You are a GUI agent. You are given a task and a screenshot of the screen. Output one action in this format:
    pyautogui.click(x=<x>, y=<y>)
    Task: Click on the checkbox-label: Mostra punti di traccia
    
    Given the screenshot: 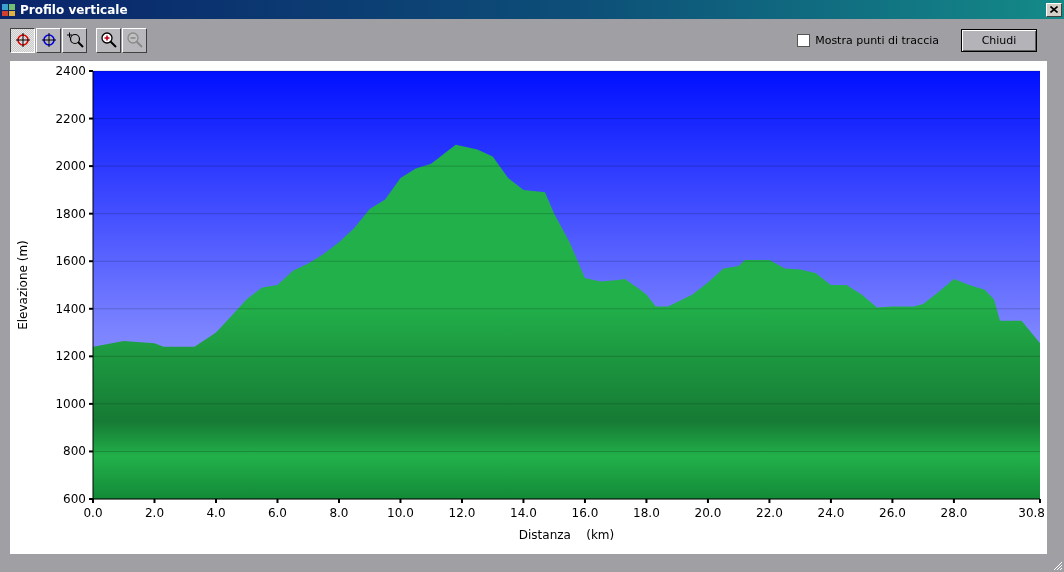 What is the action you would take?
    pyautogui.click(x=877, y=40)
    